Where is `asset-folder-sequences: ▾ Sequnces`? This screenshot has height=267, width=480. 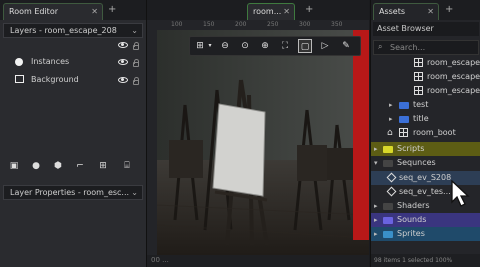
asset-folder-sequences: ▾ Sequnces is located at coordinates (425, 163).